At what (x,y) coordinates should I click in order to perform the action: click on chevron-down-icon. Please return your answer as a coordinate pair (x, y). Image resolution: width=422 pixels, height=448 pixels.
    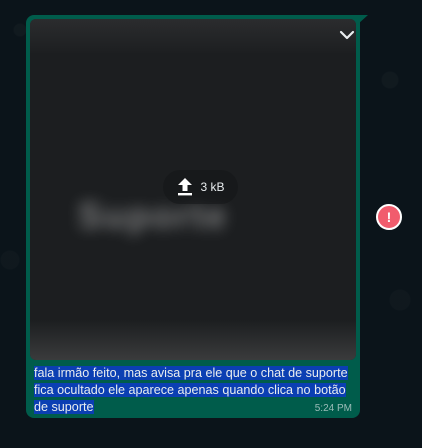
    Looking at the image, I should click on (346, 35).